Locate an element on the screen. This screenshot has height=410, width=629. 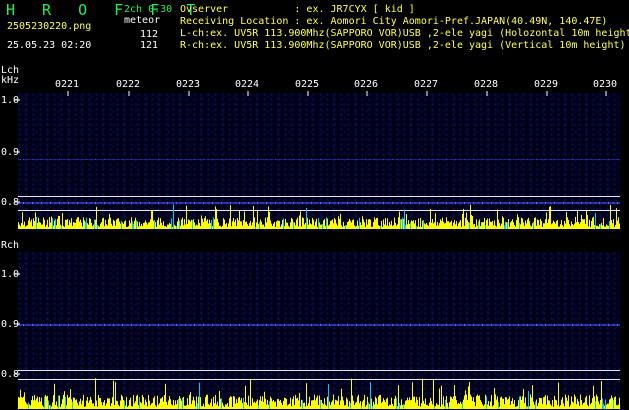
lch-activity-trace is located at coordinates (319, 216).